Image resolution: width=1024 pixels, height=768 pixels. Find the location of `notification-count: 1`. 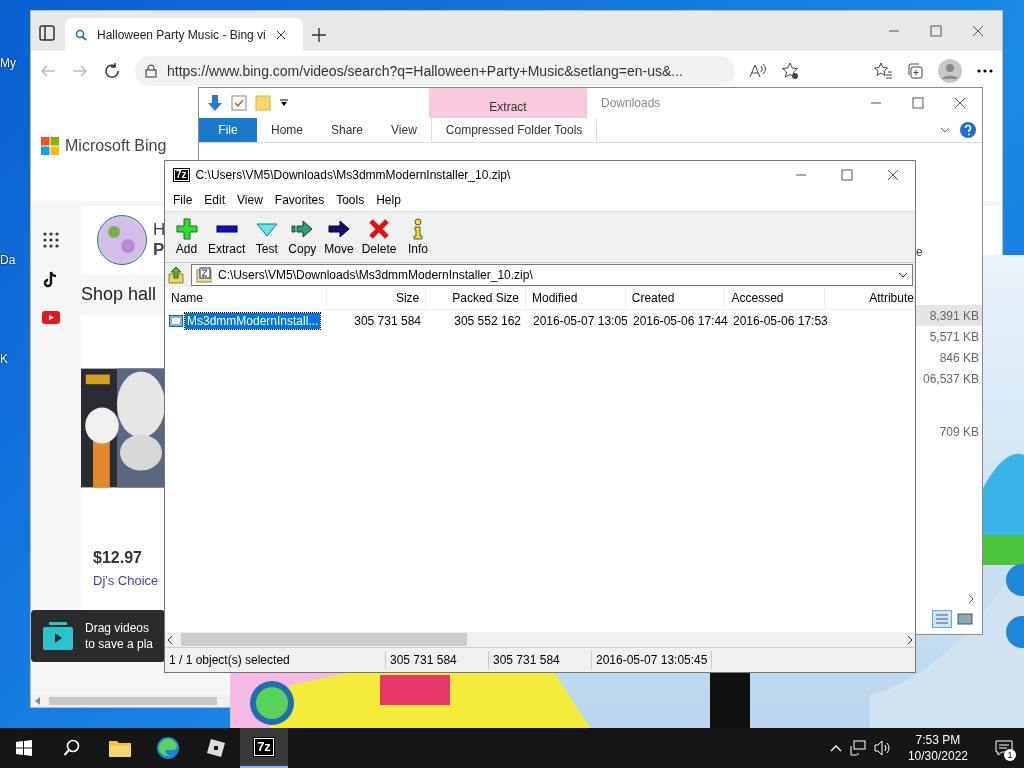

notification-count: 1 is located at coordinates (1010, 755).